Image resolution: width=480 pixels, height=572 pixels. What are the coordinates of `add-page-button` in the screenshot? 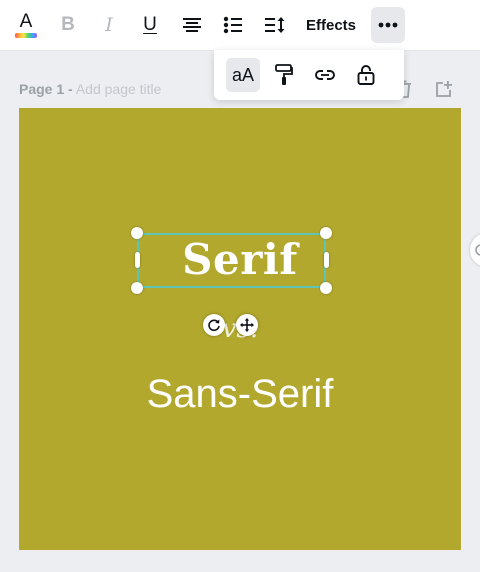 It's located at (444, 91).